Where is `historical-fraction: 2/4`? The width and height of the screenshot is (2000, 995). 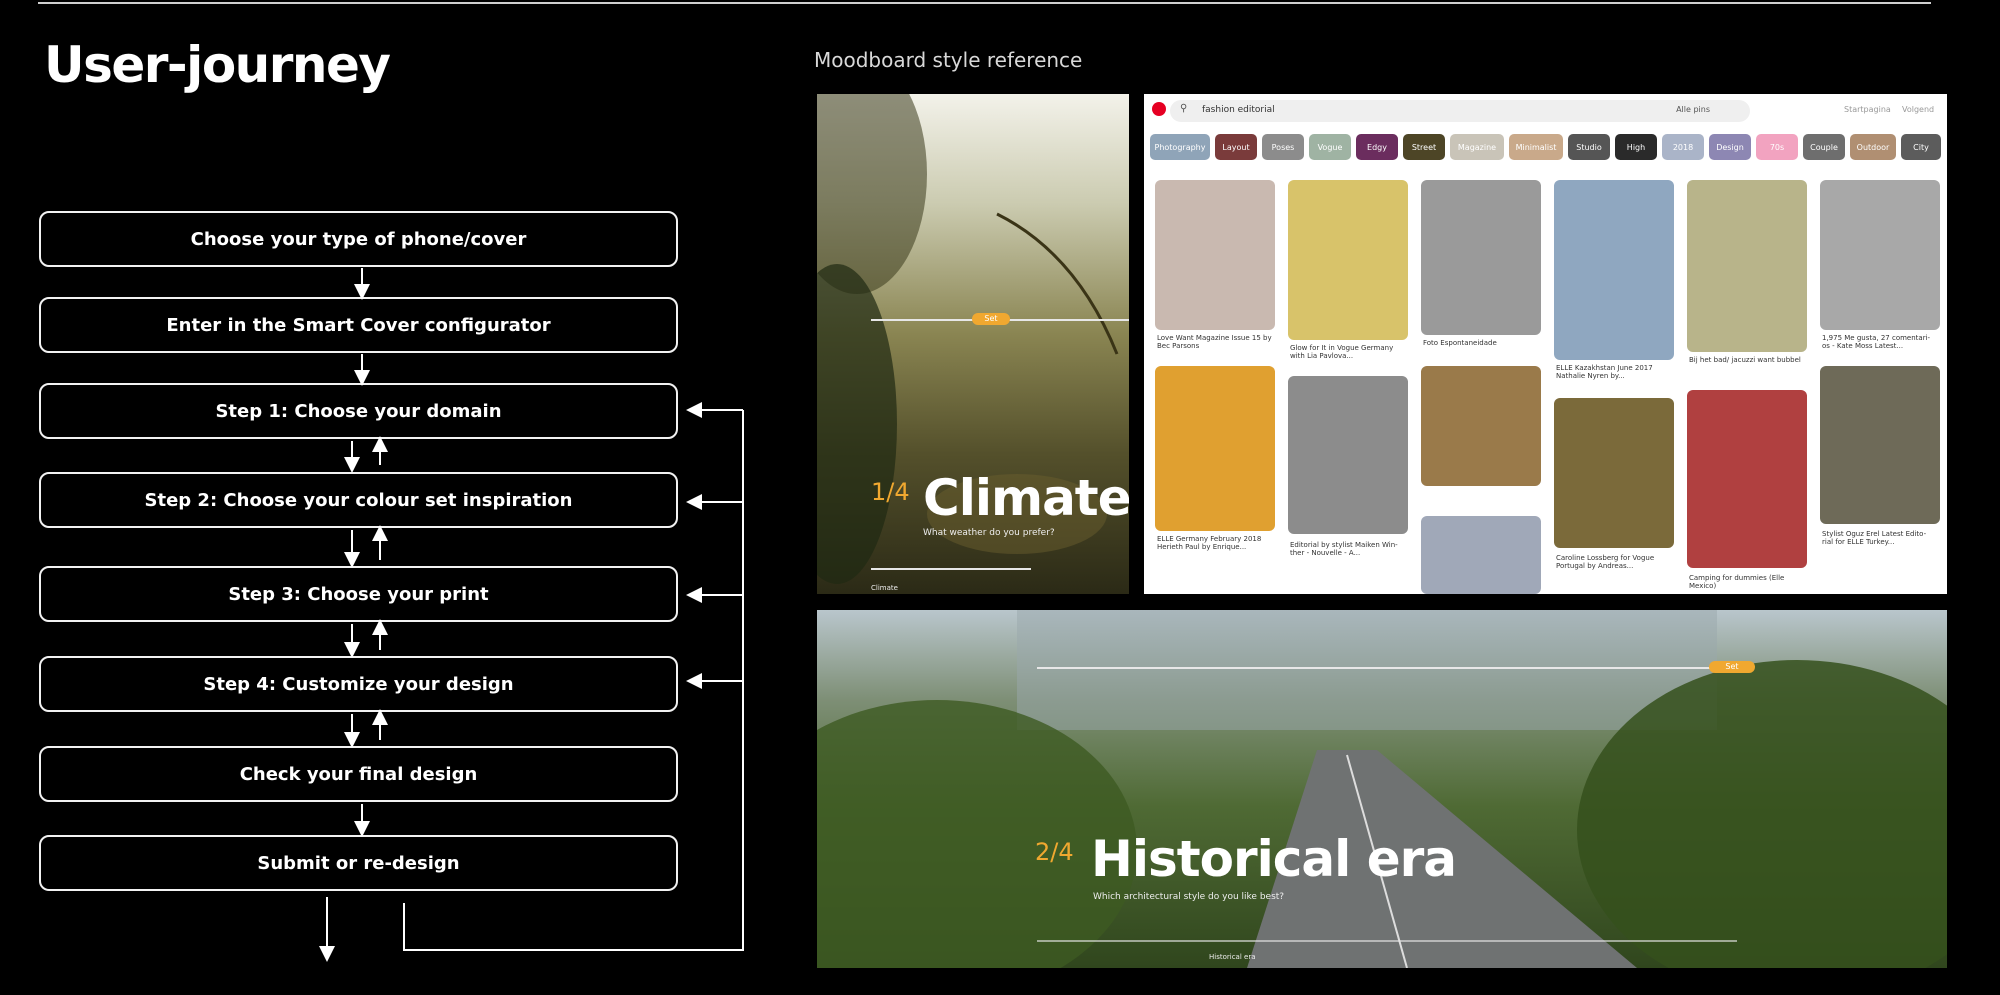
historical-fraction: 2/4 is located at coordinates (1054, 852).